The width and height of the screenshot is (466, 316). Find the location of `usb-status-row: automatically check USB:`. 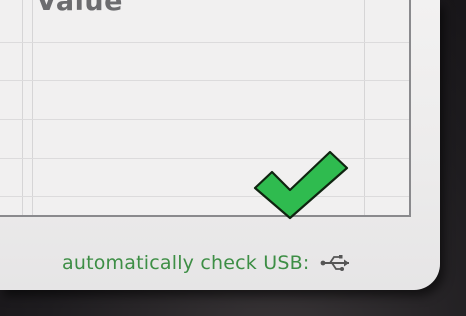

usb-status-row: automatically check USB: is located at coordinates (207, 263).